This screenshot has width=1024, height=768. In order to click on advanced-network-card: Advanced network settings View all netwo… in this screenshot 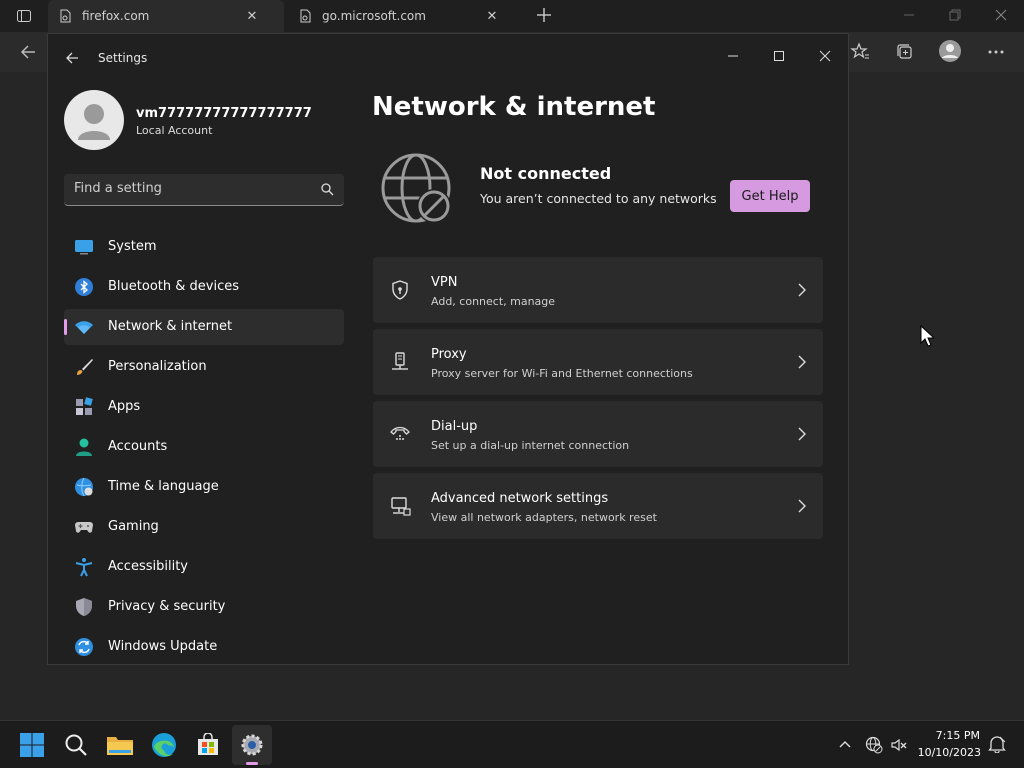, I will do `click(598, 506)`.